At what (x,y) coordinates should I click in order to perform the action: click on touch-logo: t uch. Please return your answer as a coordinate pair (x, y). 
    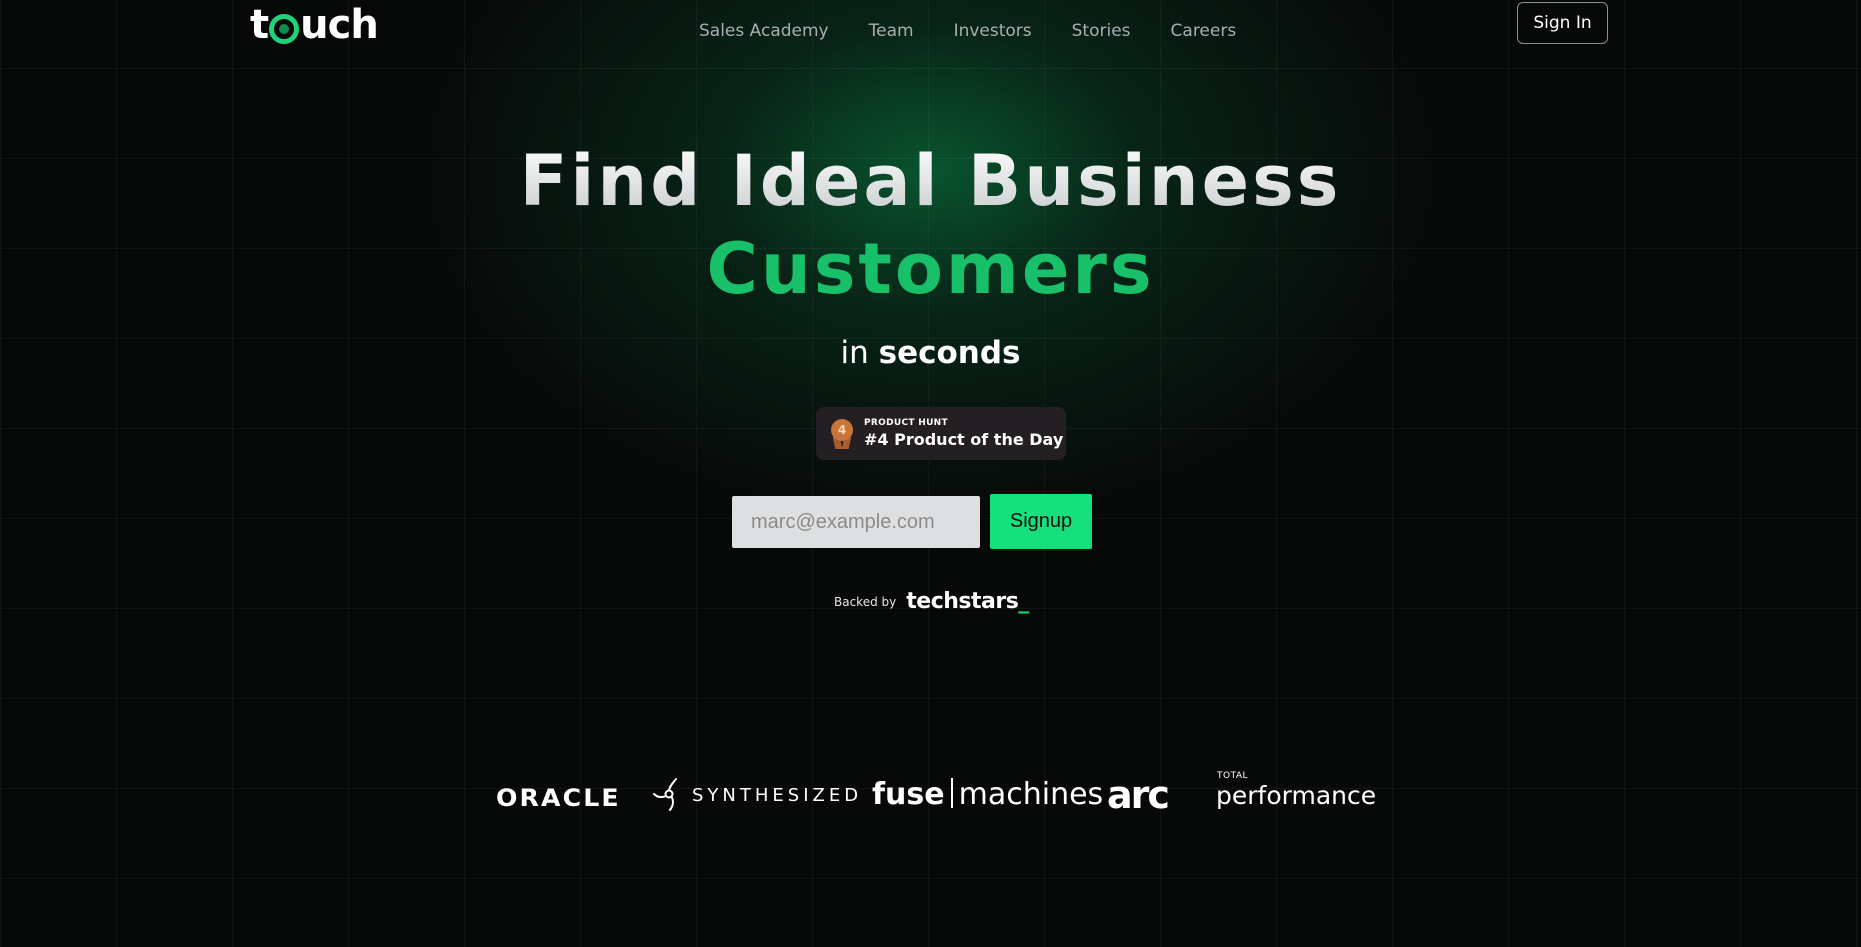
    Looking at the image, I should click on (314, 25).